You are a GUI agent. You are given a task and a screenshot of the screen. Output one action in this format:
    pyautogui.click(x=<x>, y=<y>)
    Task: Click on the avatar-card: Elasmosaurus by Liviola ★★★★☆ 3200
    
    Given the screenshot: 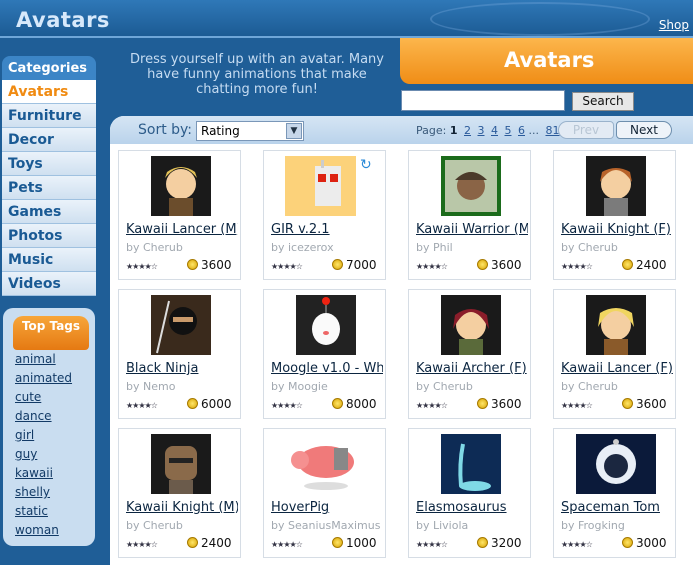 What is the action you would take?
    pyautogui.click(x=469, y=493)
    